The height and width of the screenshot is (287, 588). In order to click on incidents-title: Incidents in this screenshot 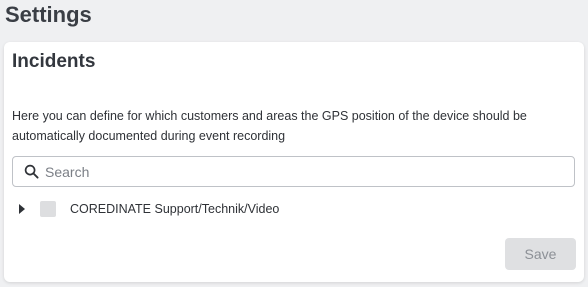, I will do `click(54, 61)`.